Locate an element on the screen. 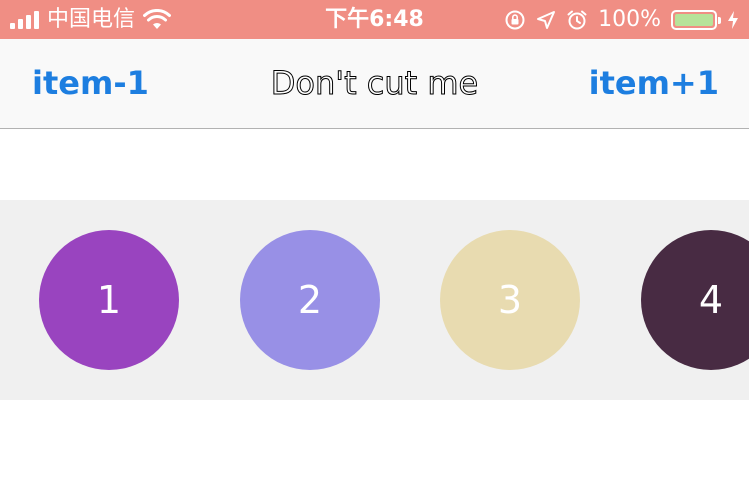 The width and height of the screenshot is (749, 480). charging-icon is located at coordinates (733, 19).